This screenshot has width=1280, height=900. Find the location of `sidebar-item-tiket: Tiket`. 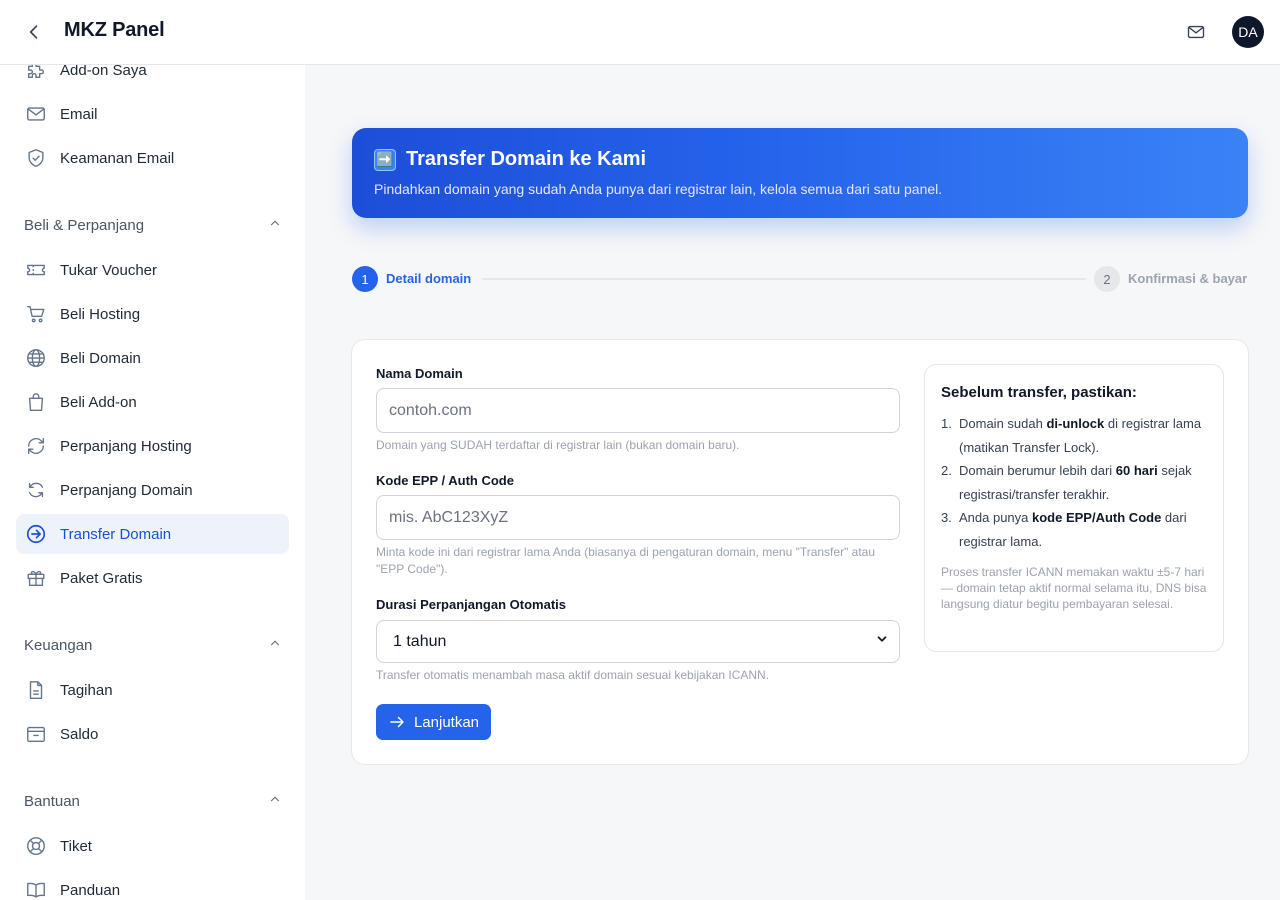

sidebar-item-tiket: Tiket is located at coordinates (152, 846).